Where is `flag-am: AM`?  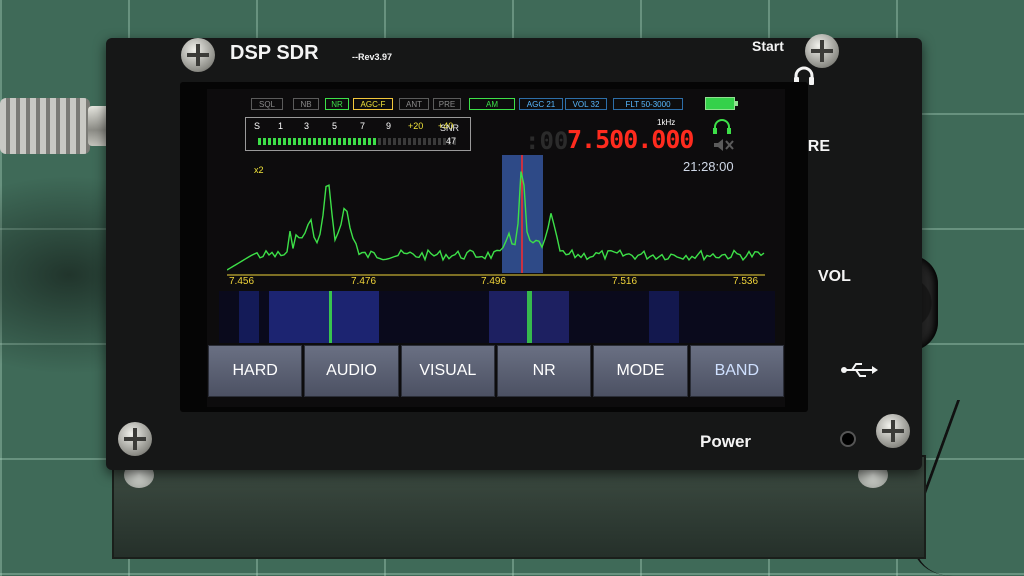
flag-am: AM is located at coordinates (492, 104).